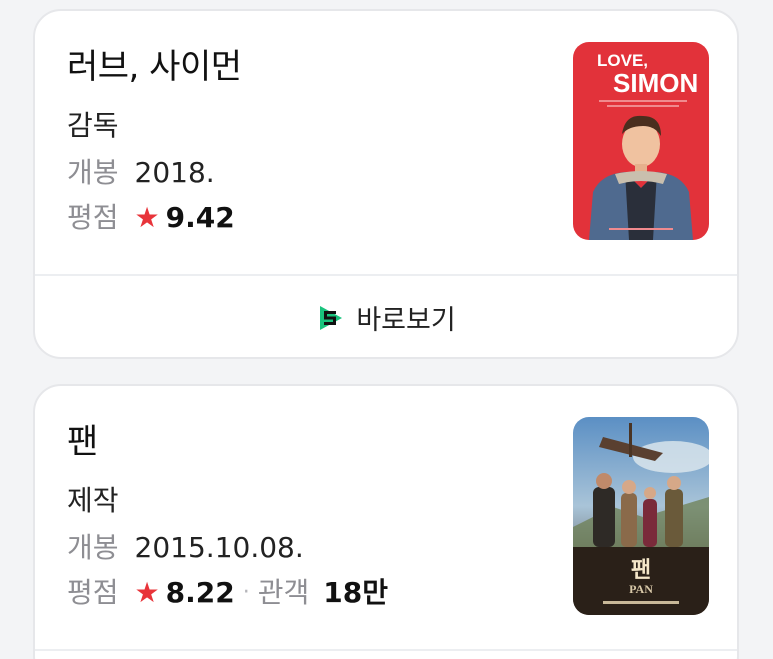  What do you see at coordinates (655, 83) in the screenshot?
I see `poster-title-bottom: SIMON` at bounding box center [655, 83].